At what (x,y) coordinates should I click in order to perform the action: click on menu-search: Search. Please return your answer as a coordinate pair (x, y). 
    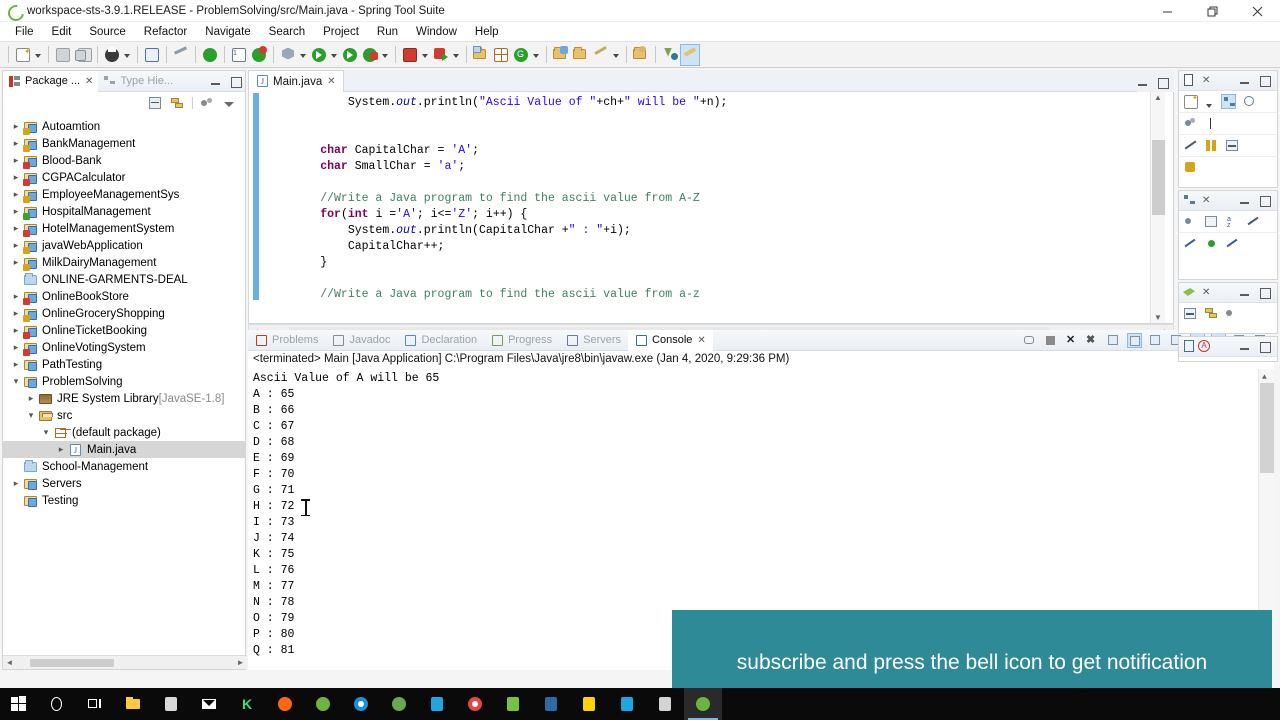
    Looking at the image, I should click on (287, 32).